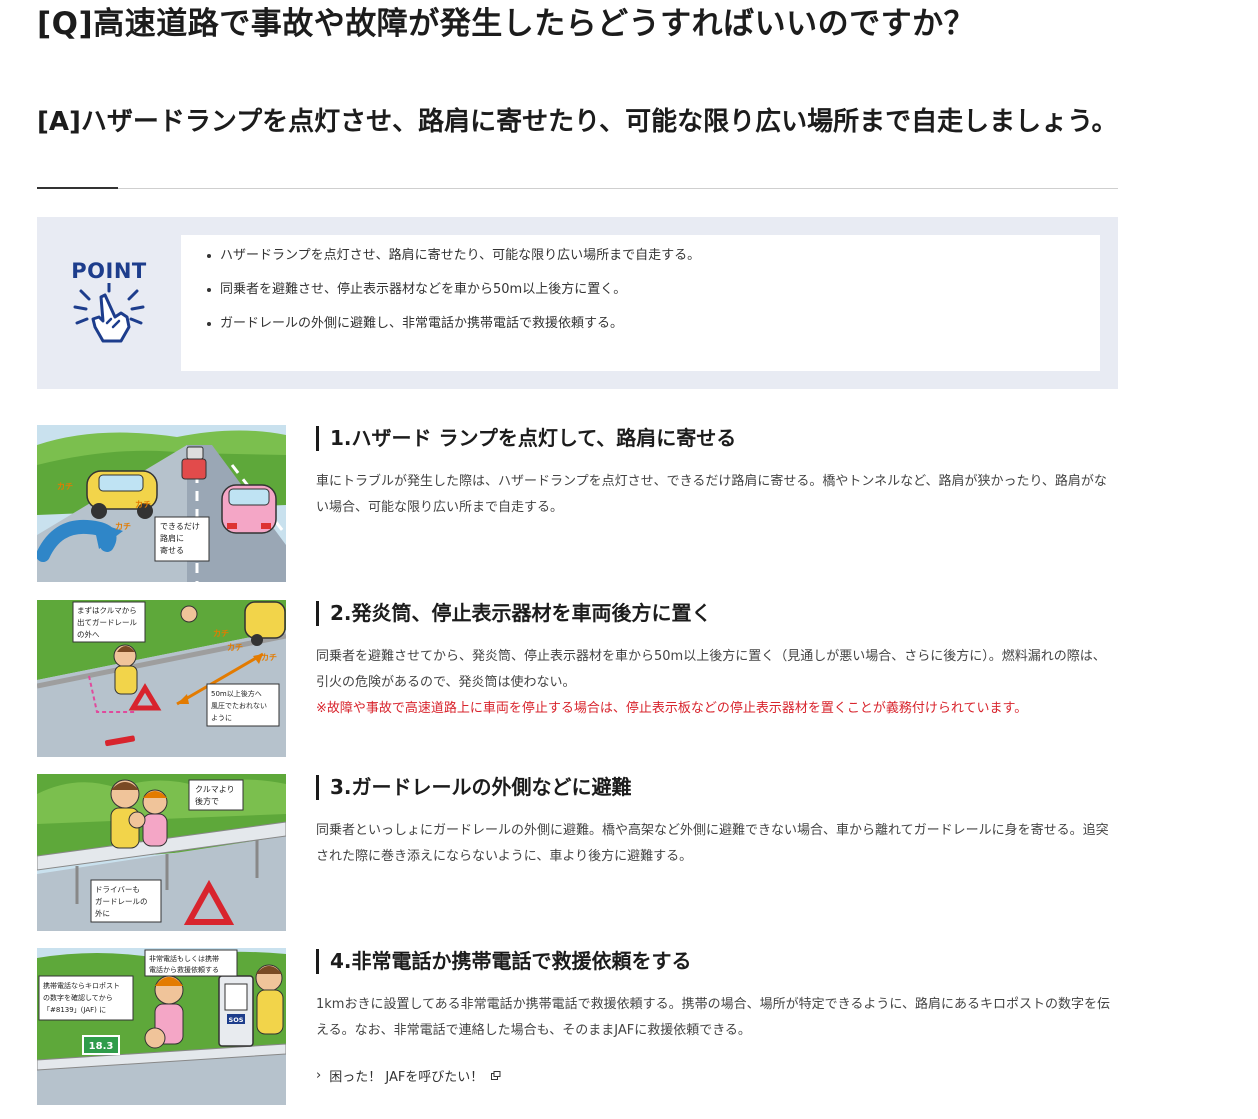  What do you see at coordinates (107, 610) in the screenshot?
I see `step-2-caption-line: まずはクルマから` at bounding box center [107, 610].